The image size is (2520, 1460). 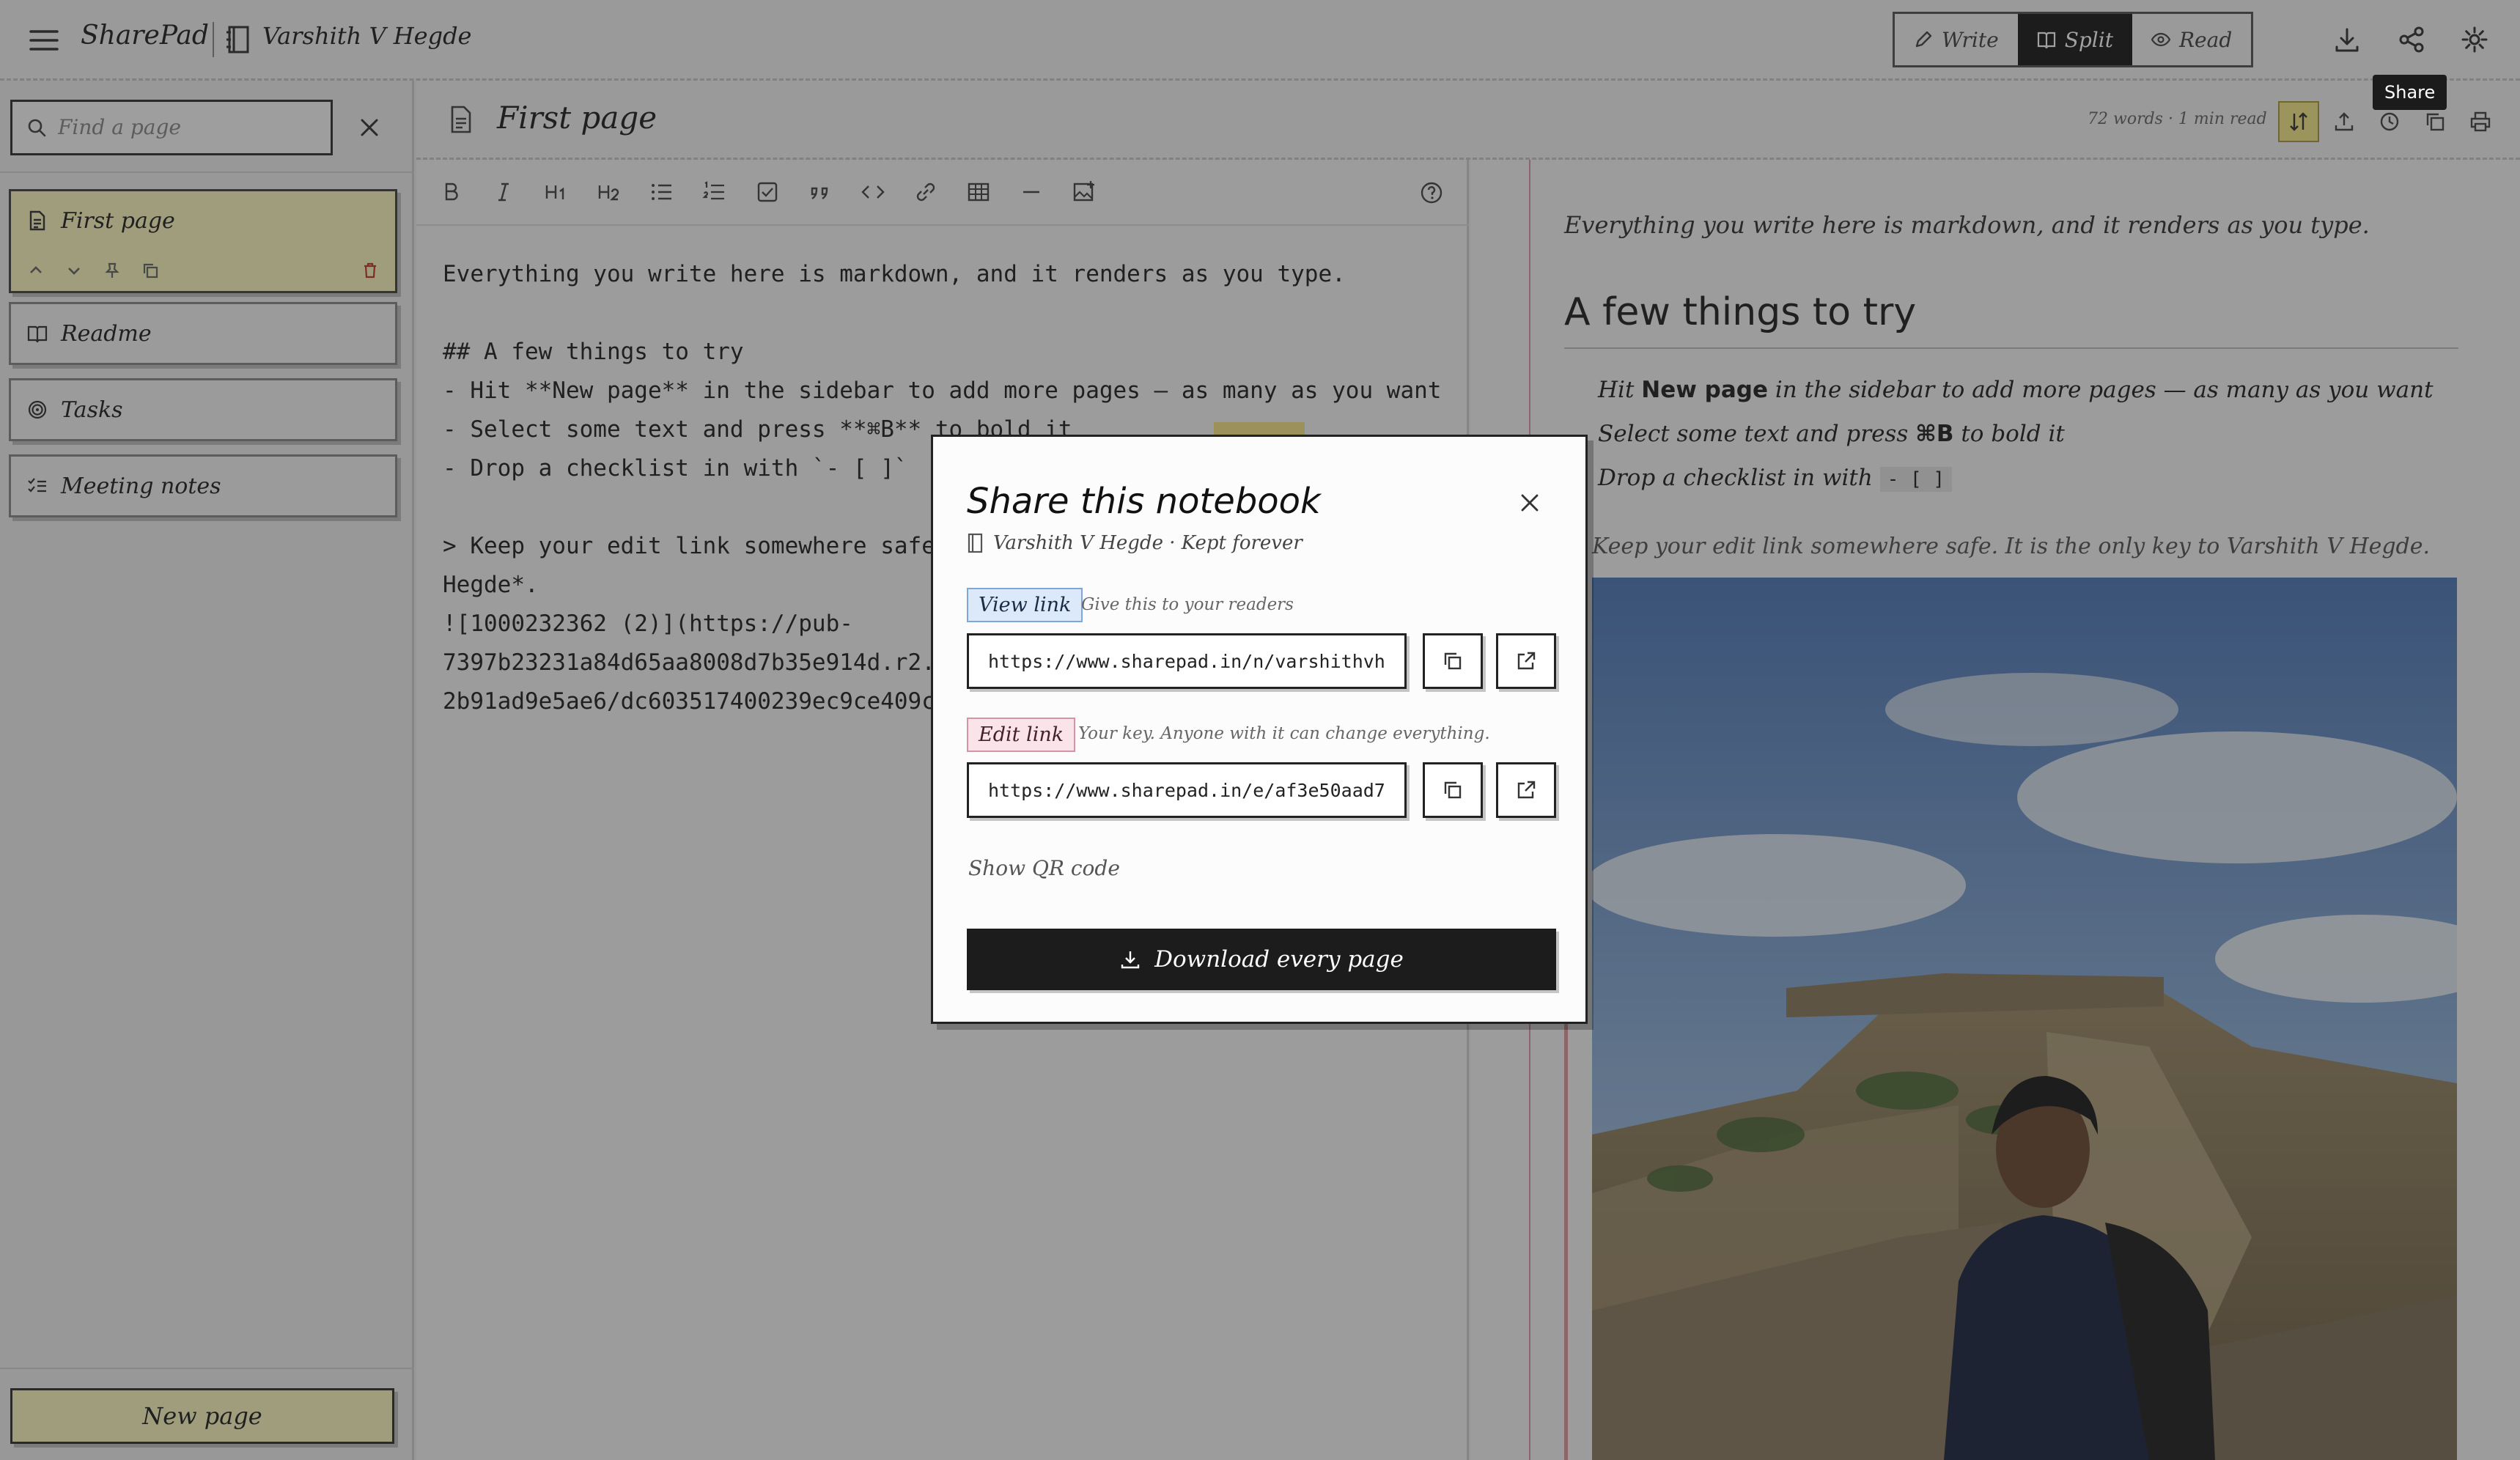 I want to click on dialog-subtitle: Varshith V Hegde · Kept forever, so click(x=1135, y=543).